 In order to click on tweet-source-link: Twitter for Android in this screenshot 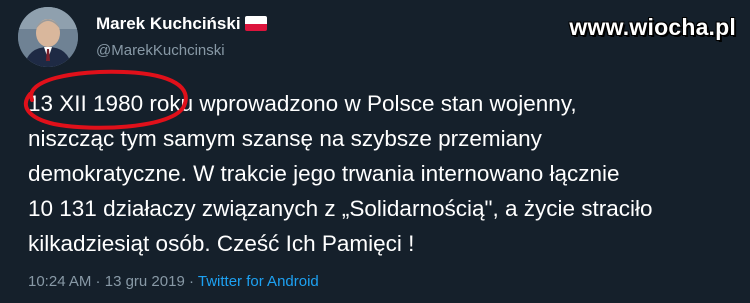, I will do `click(258, 281)`.